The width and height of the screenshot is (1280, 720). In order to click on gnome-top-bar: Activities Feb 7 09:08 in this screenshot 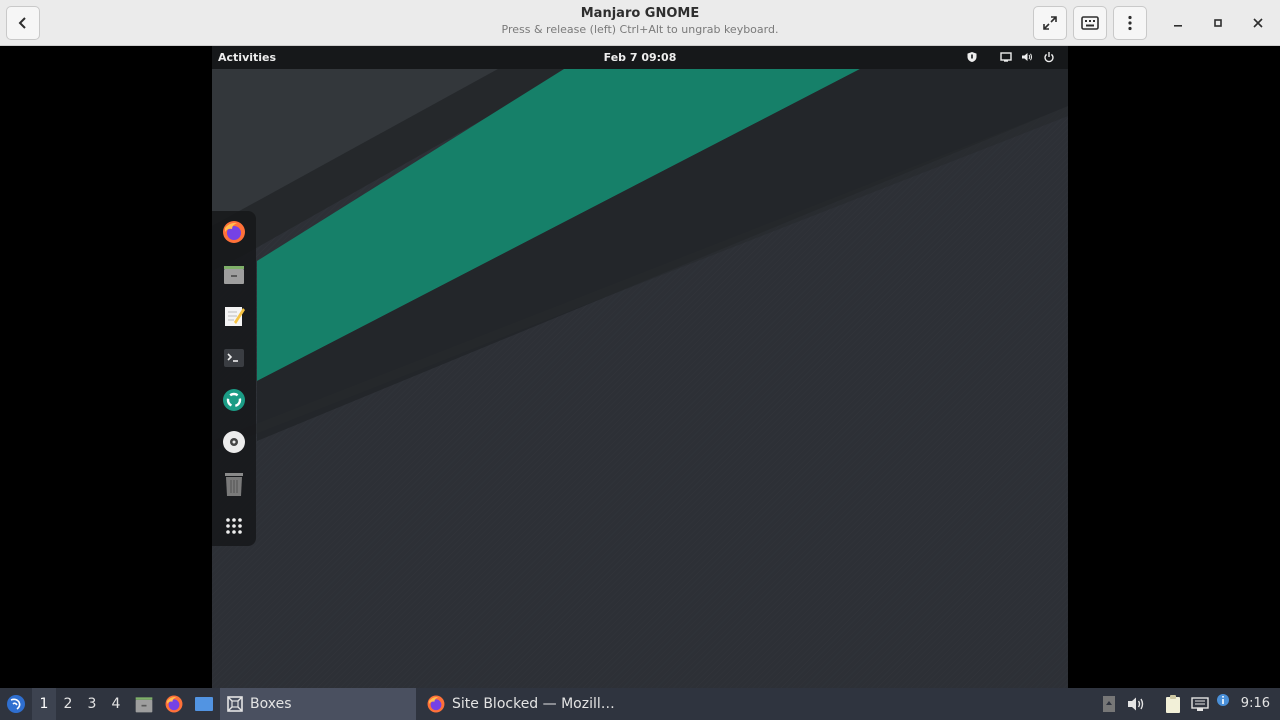, I will do `click(640, 57)`.